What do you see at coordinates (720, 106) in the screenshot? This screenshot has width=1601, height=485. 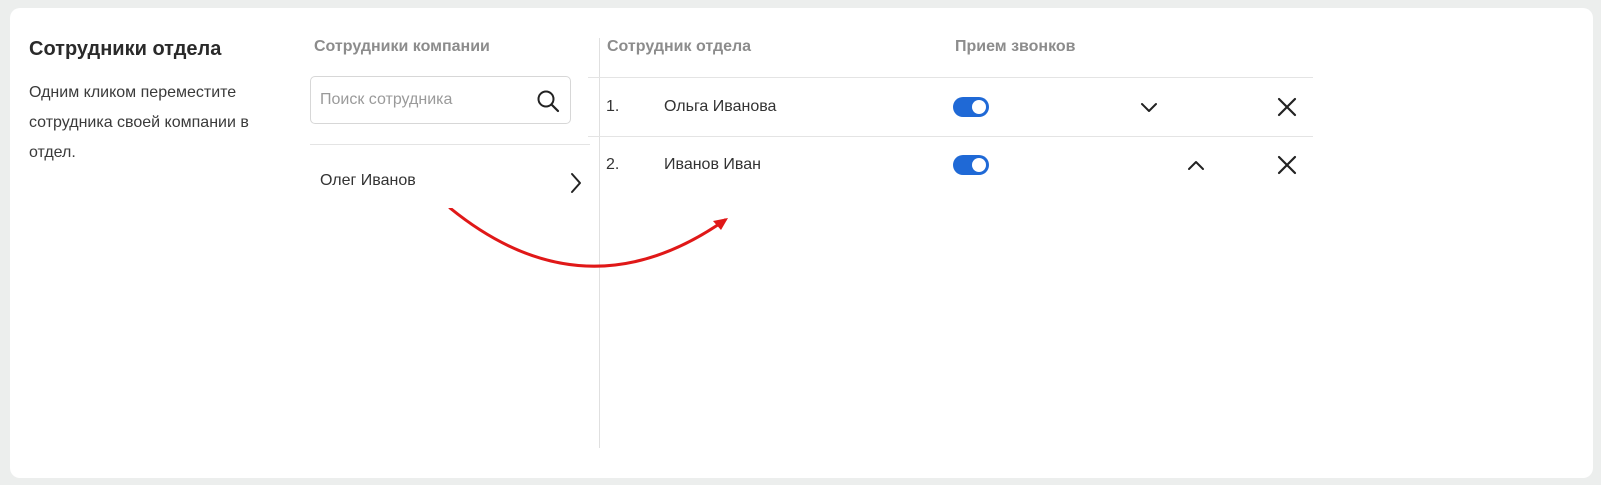 I see `employee-name: Ольга Иванова` at bounding box center [720, 106].